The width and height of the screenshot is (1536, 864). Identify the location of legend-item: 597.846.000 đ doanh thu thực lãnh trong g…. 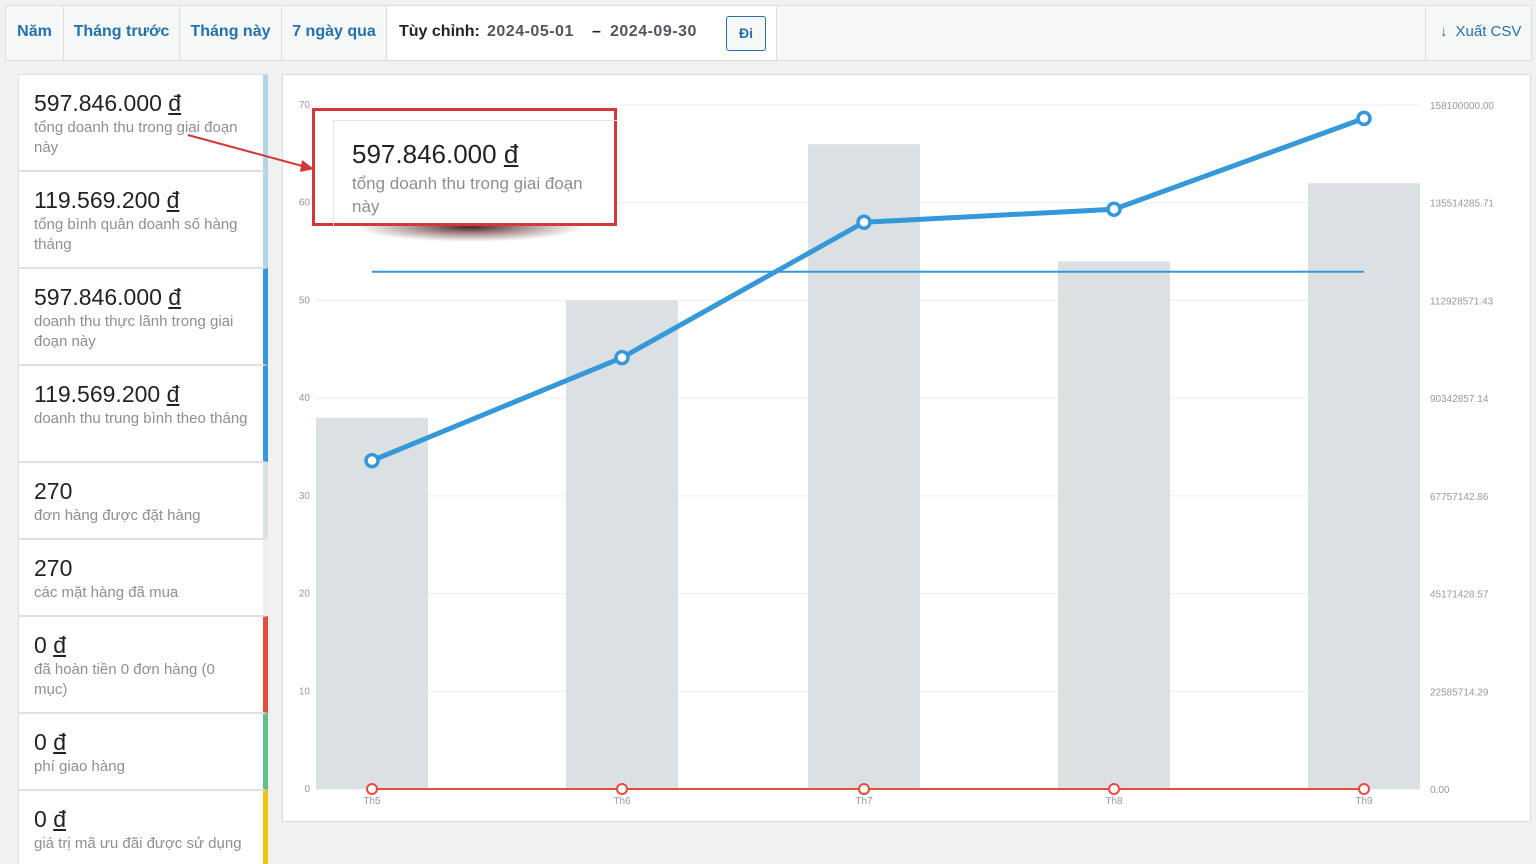
(143, 316).